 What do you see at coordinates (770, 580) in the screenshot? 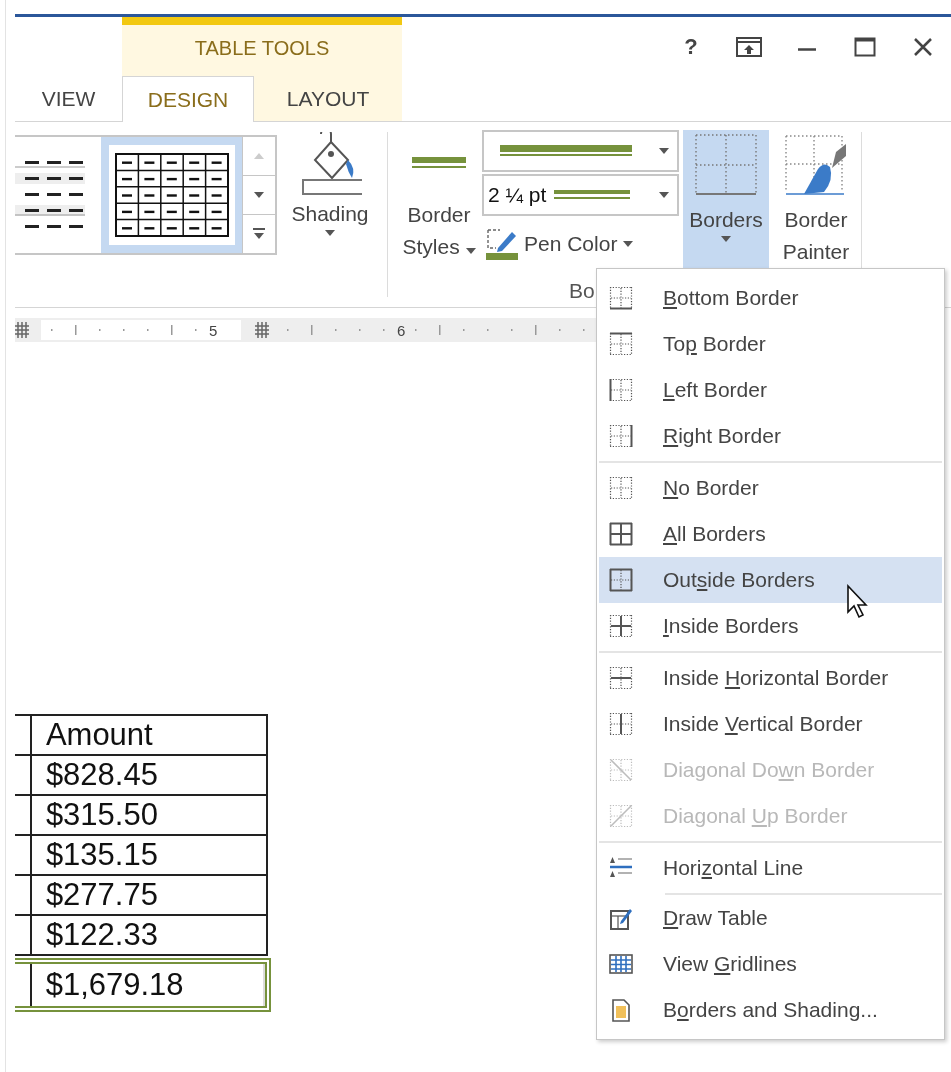
I see `menu-item: Outside Borders` at bounding box center [770, 580].